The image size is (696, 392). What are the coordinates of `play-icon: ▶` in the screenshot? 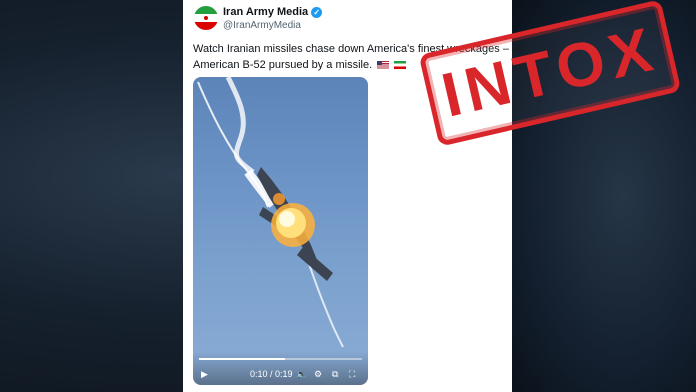 It's located at (204, 374).